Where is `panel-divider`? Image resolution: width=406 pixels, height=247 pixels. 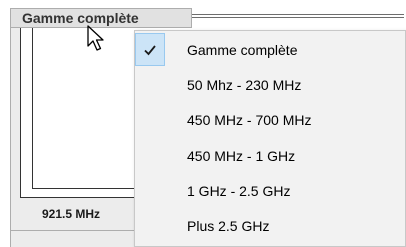 panel-divider is located at coordinates (72, 230).